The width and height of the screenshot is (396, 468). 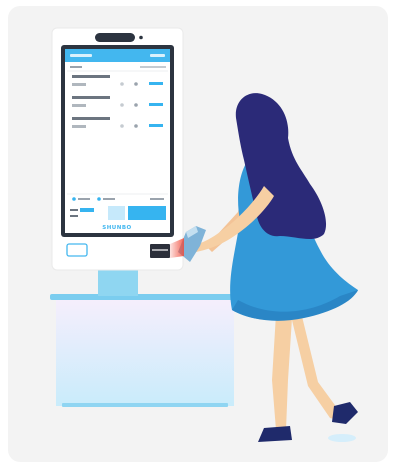 I want to click on pay-button, so click(x=147, y=213).